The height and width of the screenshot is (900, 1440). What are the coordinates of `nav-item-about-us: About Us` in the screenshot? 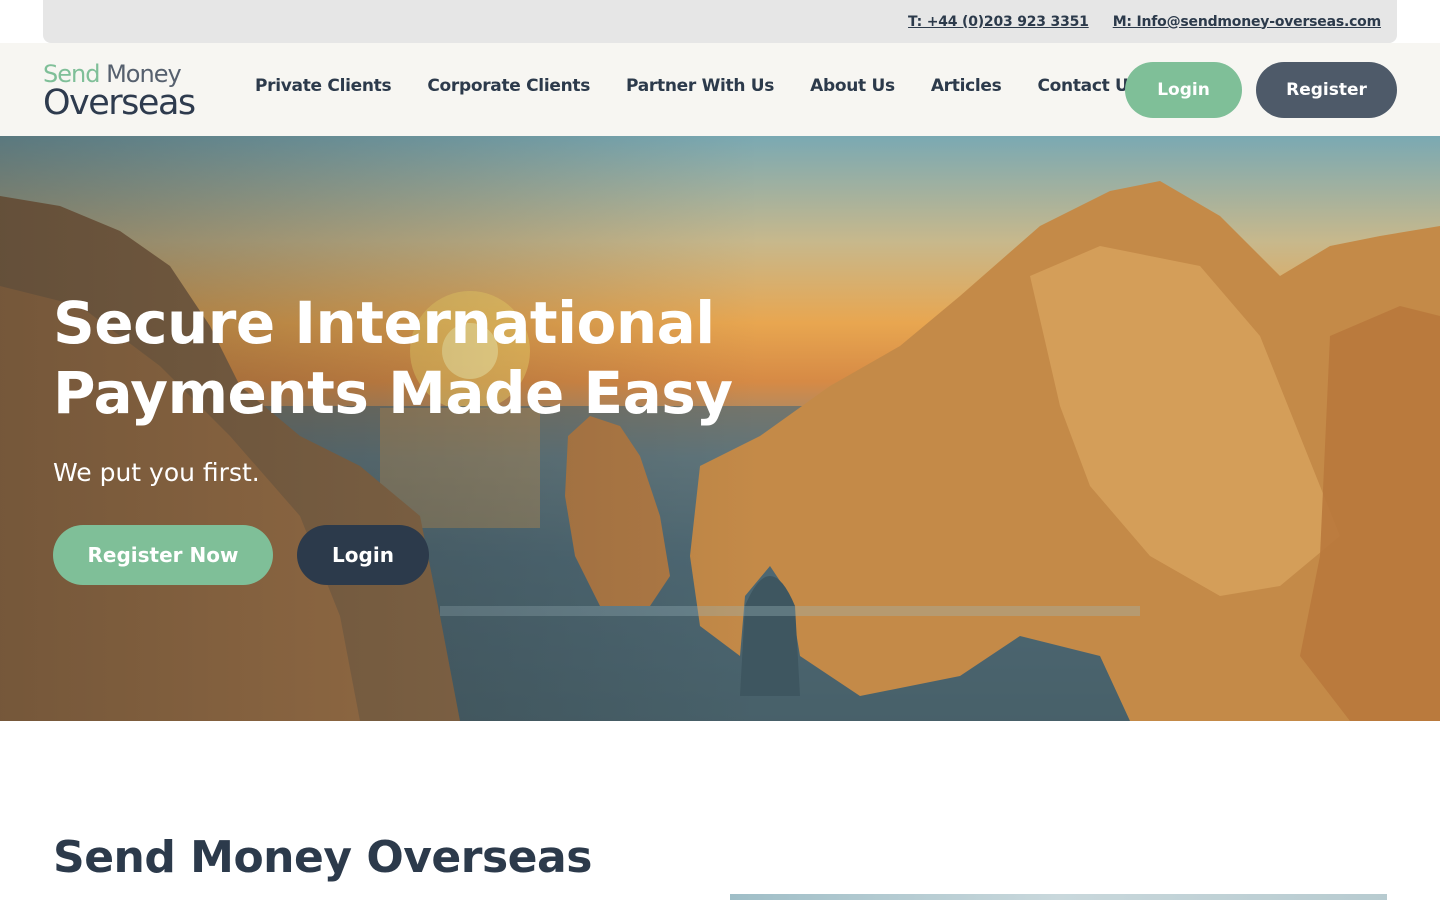 It's located at (852, 86).